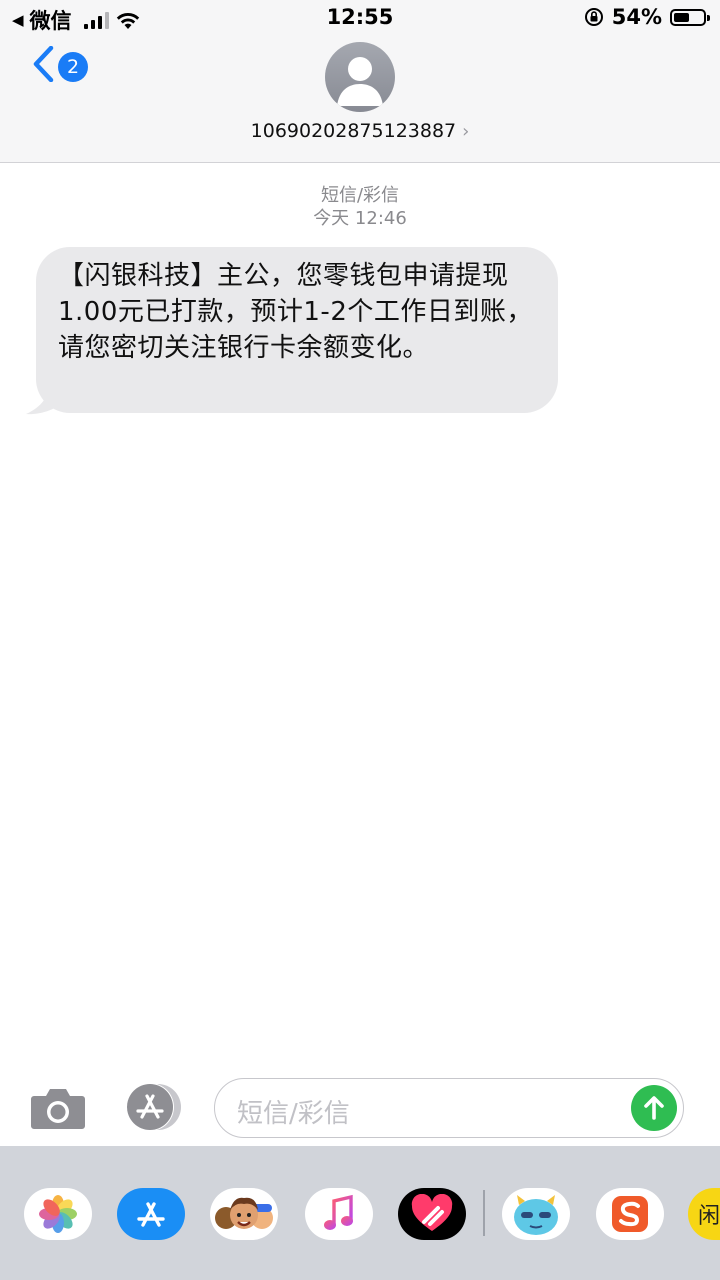 The image size is (720, 1280). I want to click on cartoon-monster-sticker-icon, so click(536, 1215).